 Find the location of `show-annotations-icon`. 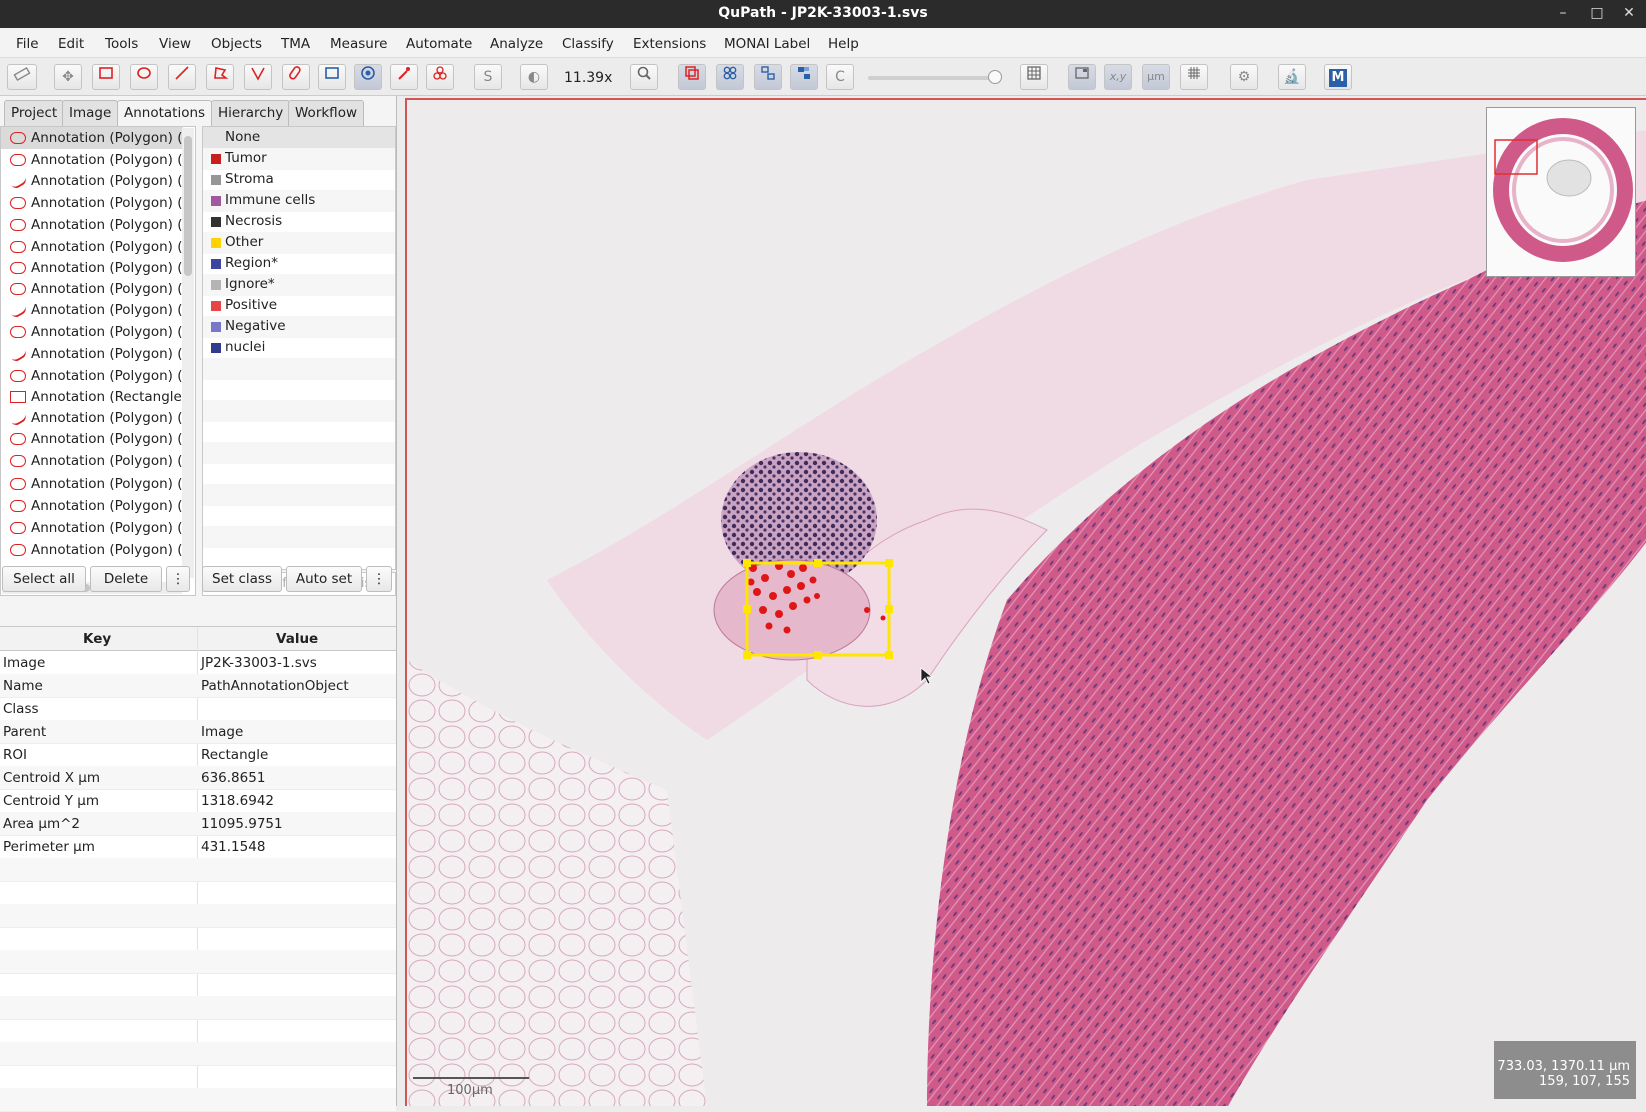

show-annotations-icon is located at coordinates (692, 77).